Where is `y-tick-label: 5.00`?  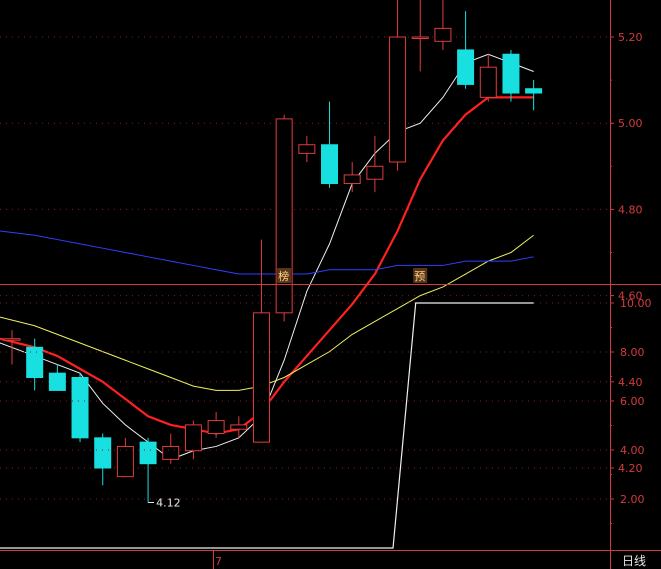
y-tick-label: 5.00 is located at coordinates (630, 123).